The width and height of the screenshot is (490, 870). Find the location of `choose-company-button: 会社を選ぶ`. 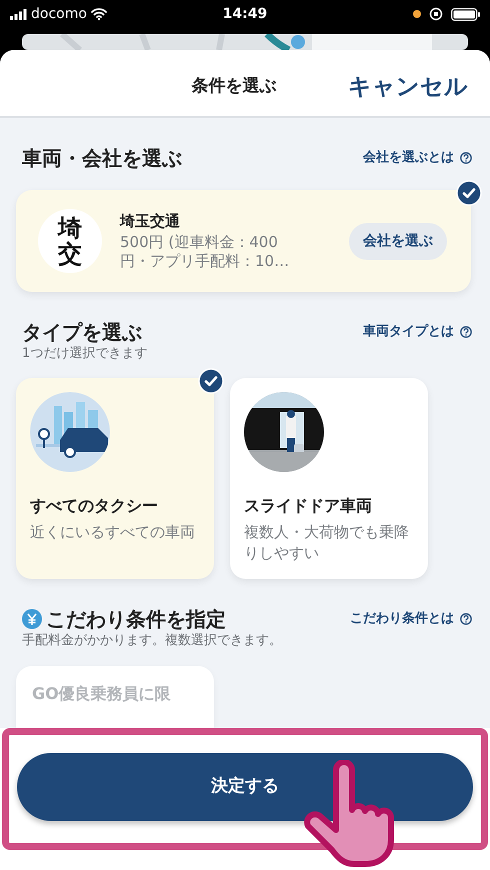

choose-company-button: 会社を選ぶ is located at coordinates (398, 241).